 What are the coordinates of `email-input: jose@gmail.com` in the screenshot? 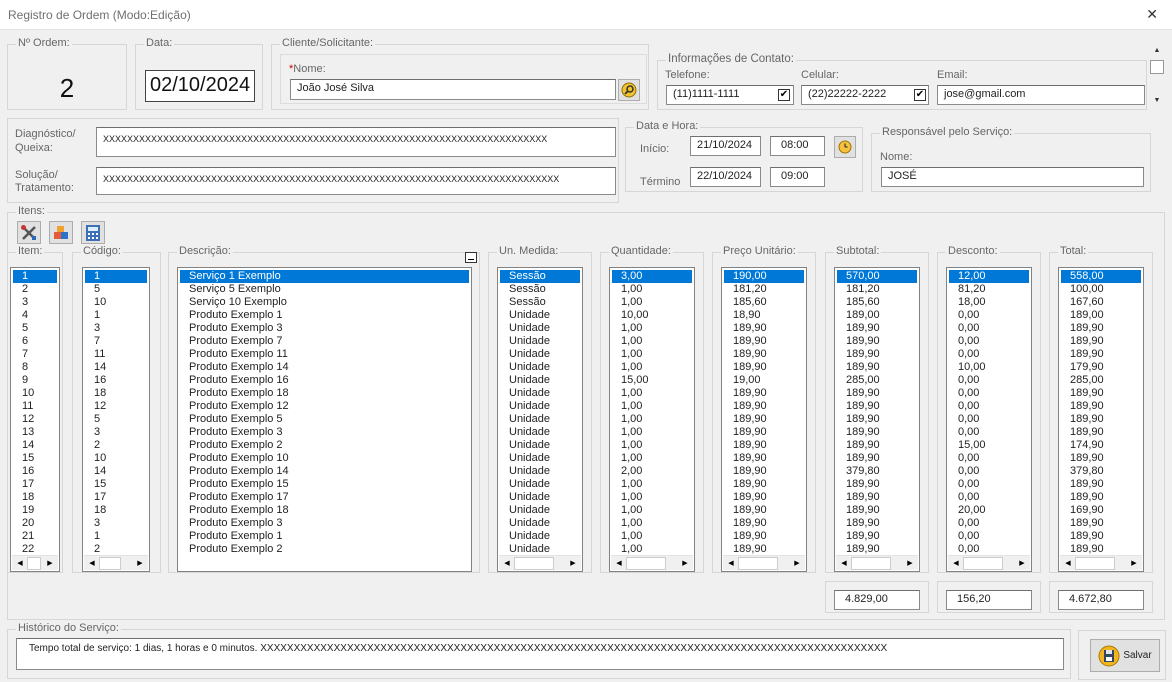 It's located at (1041, 95).